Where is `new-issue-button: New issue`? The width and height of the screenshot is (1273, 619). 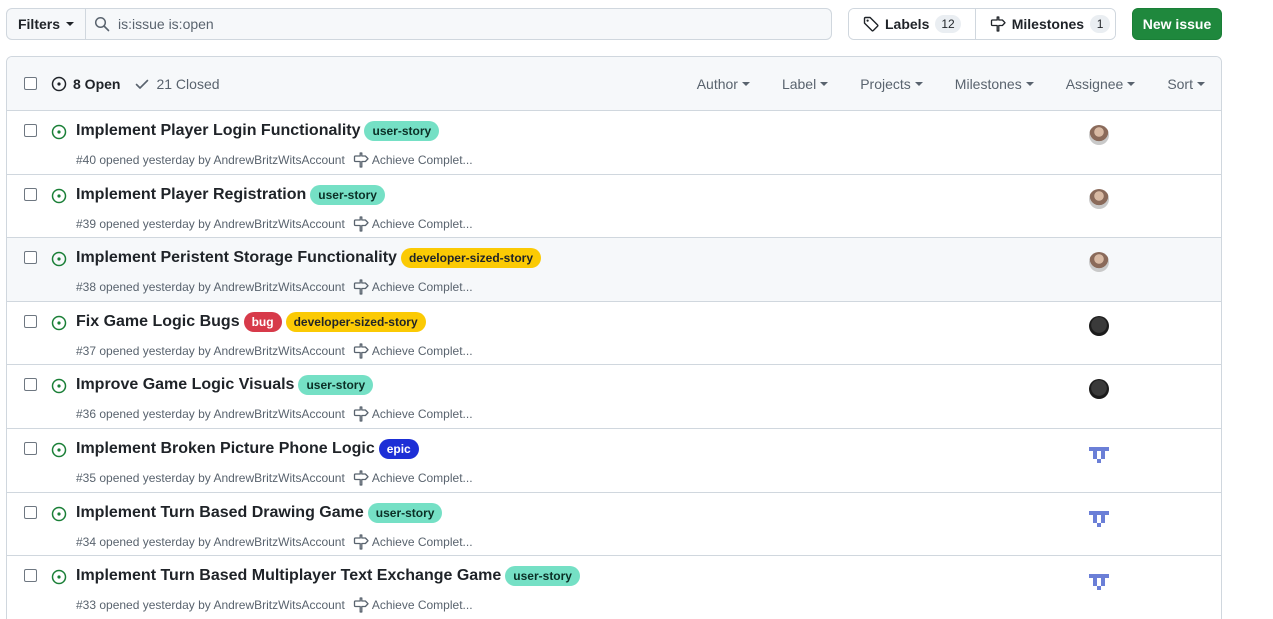
new-issue-button: New issue is located at coordinates (1177, 24).